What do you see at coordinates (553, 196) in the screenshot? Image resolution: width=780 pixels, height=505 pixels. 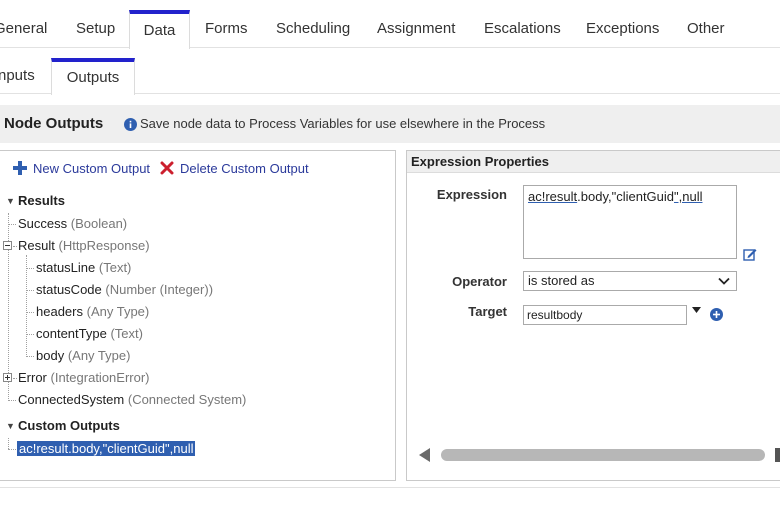 I see `expression-part: ac!result` at bounding box center [553, 196].